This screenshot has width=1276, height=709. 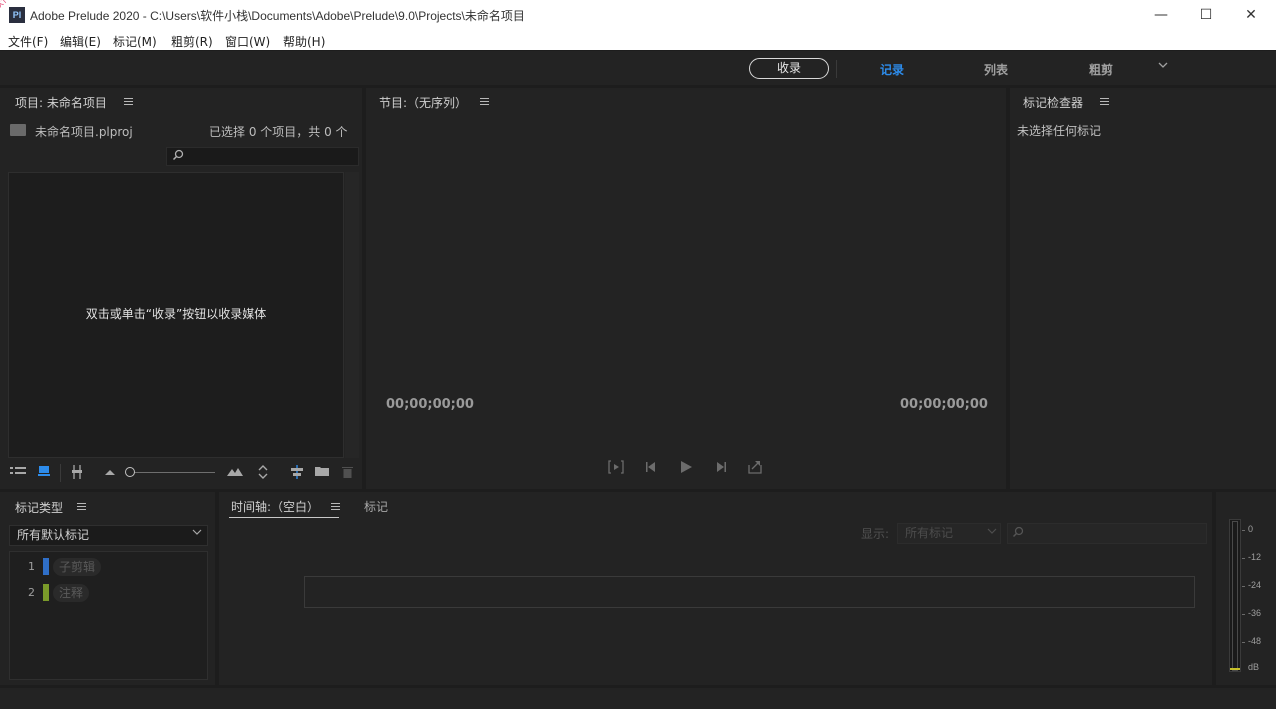 What do you see at coordinates (944, 404) in the screenshot?
I see `timecode-out: 00;00;00;00` at bounding box center [944, 404].